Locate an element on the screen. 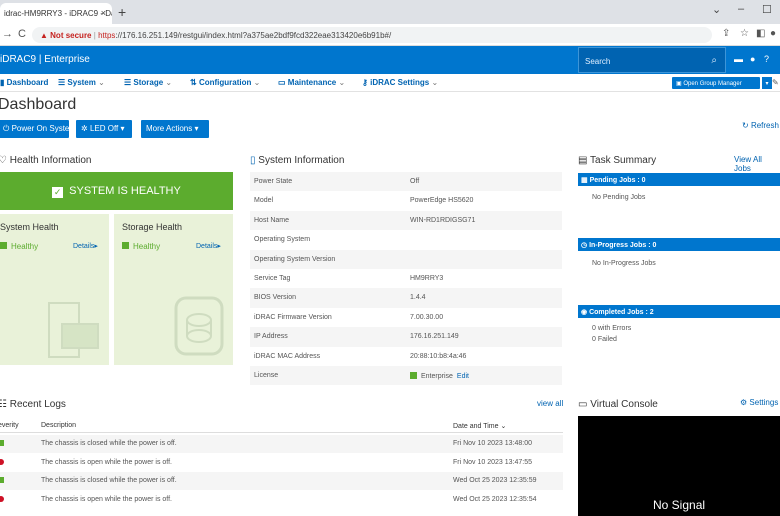 The image size is (780, 516). list-icon: ☰ is located at coordinates (63, 82).